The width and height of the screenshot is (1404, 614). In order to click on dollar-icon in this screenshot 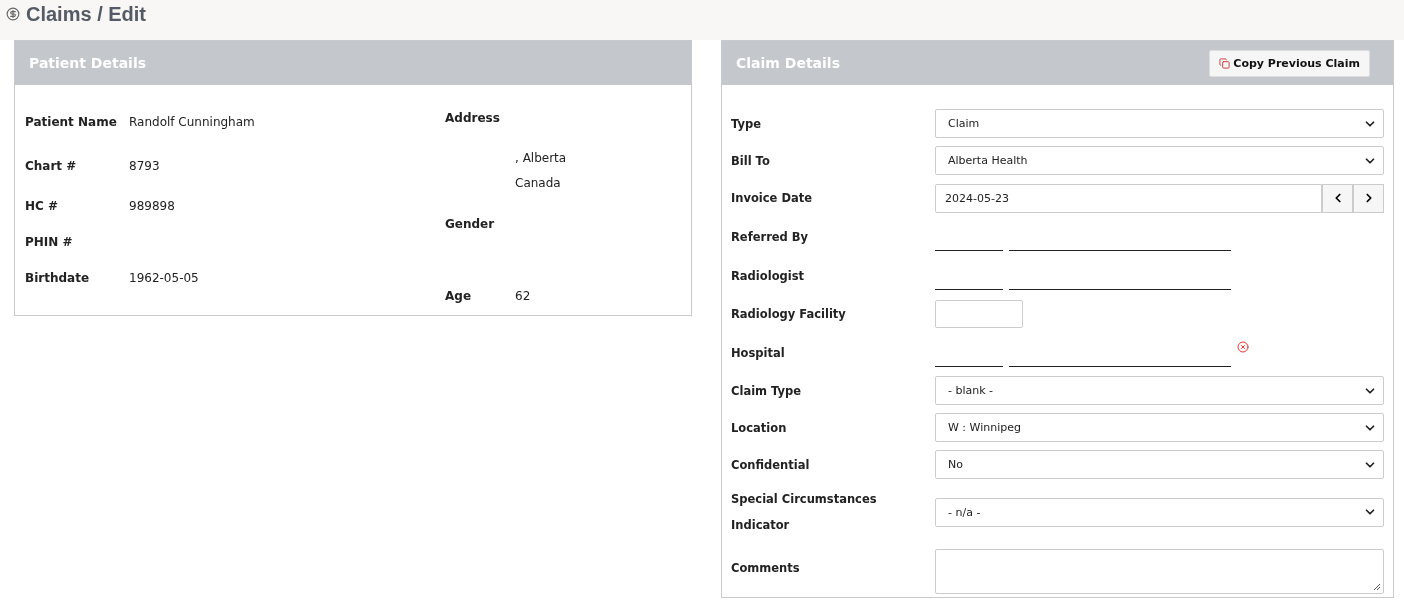, I will do `click(13, 14)`.